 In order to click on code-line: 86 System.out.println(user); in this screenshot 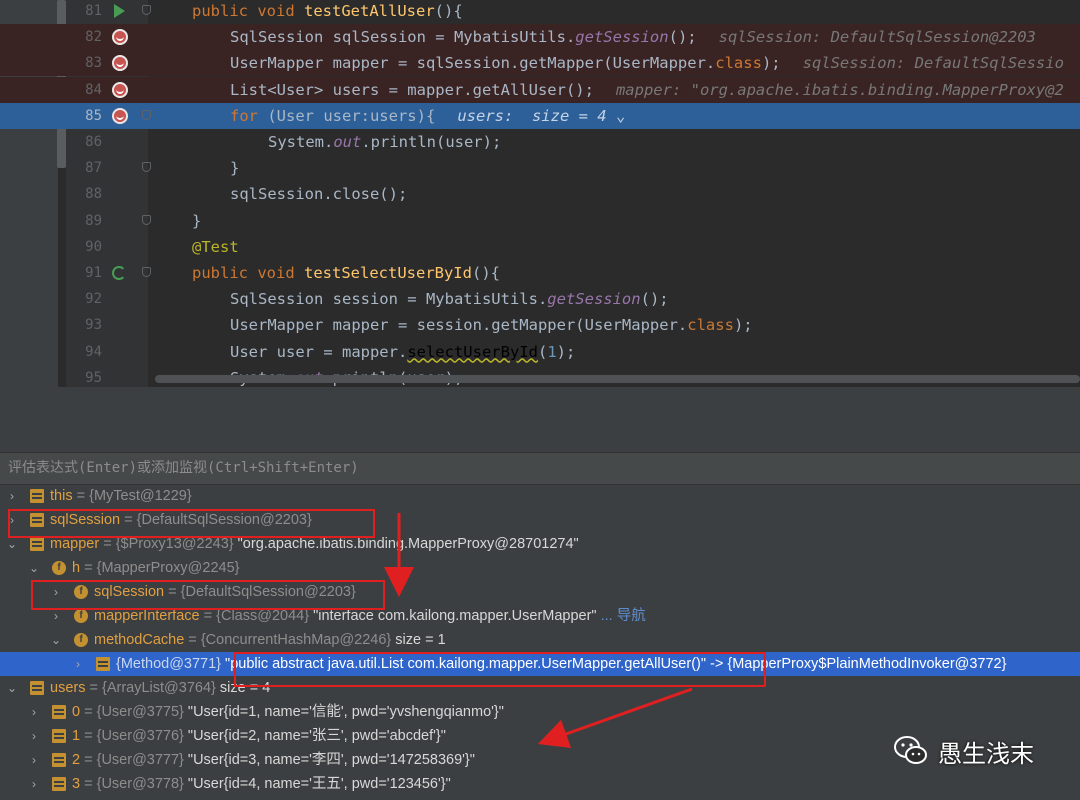, I will do `click(540, 142)`.